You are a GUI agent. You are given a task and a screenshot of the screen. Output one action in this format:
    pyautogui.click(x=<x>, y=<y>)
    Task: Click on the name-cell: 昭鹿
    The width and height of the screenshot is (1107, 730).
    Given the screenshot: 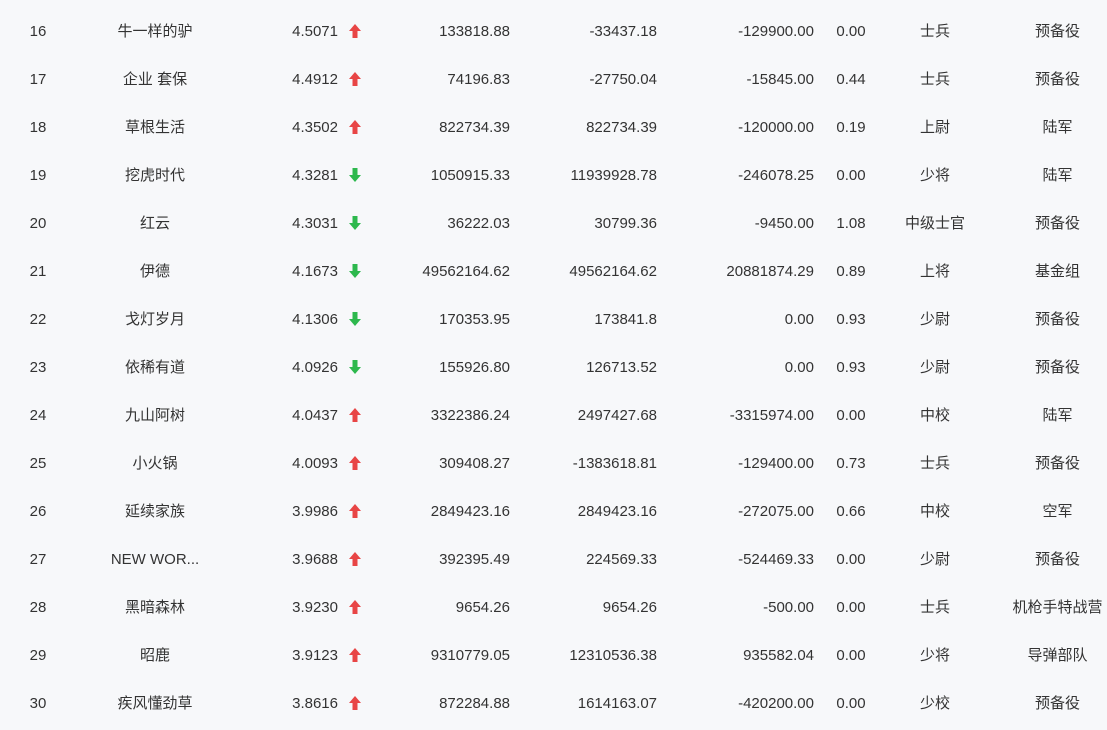 What is the action you would take?
    pyautogui.click(x=155, y=656)
    